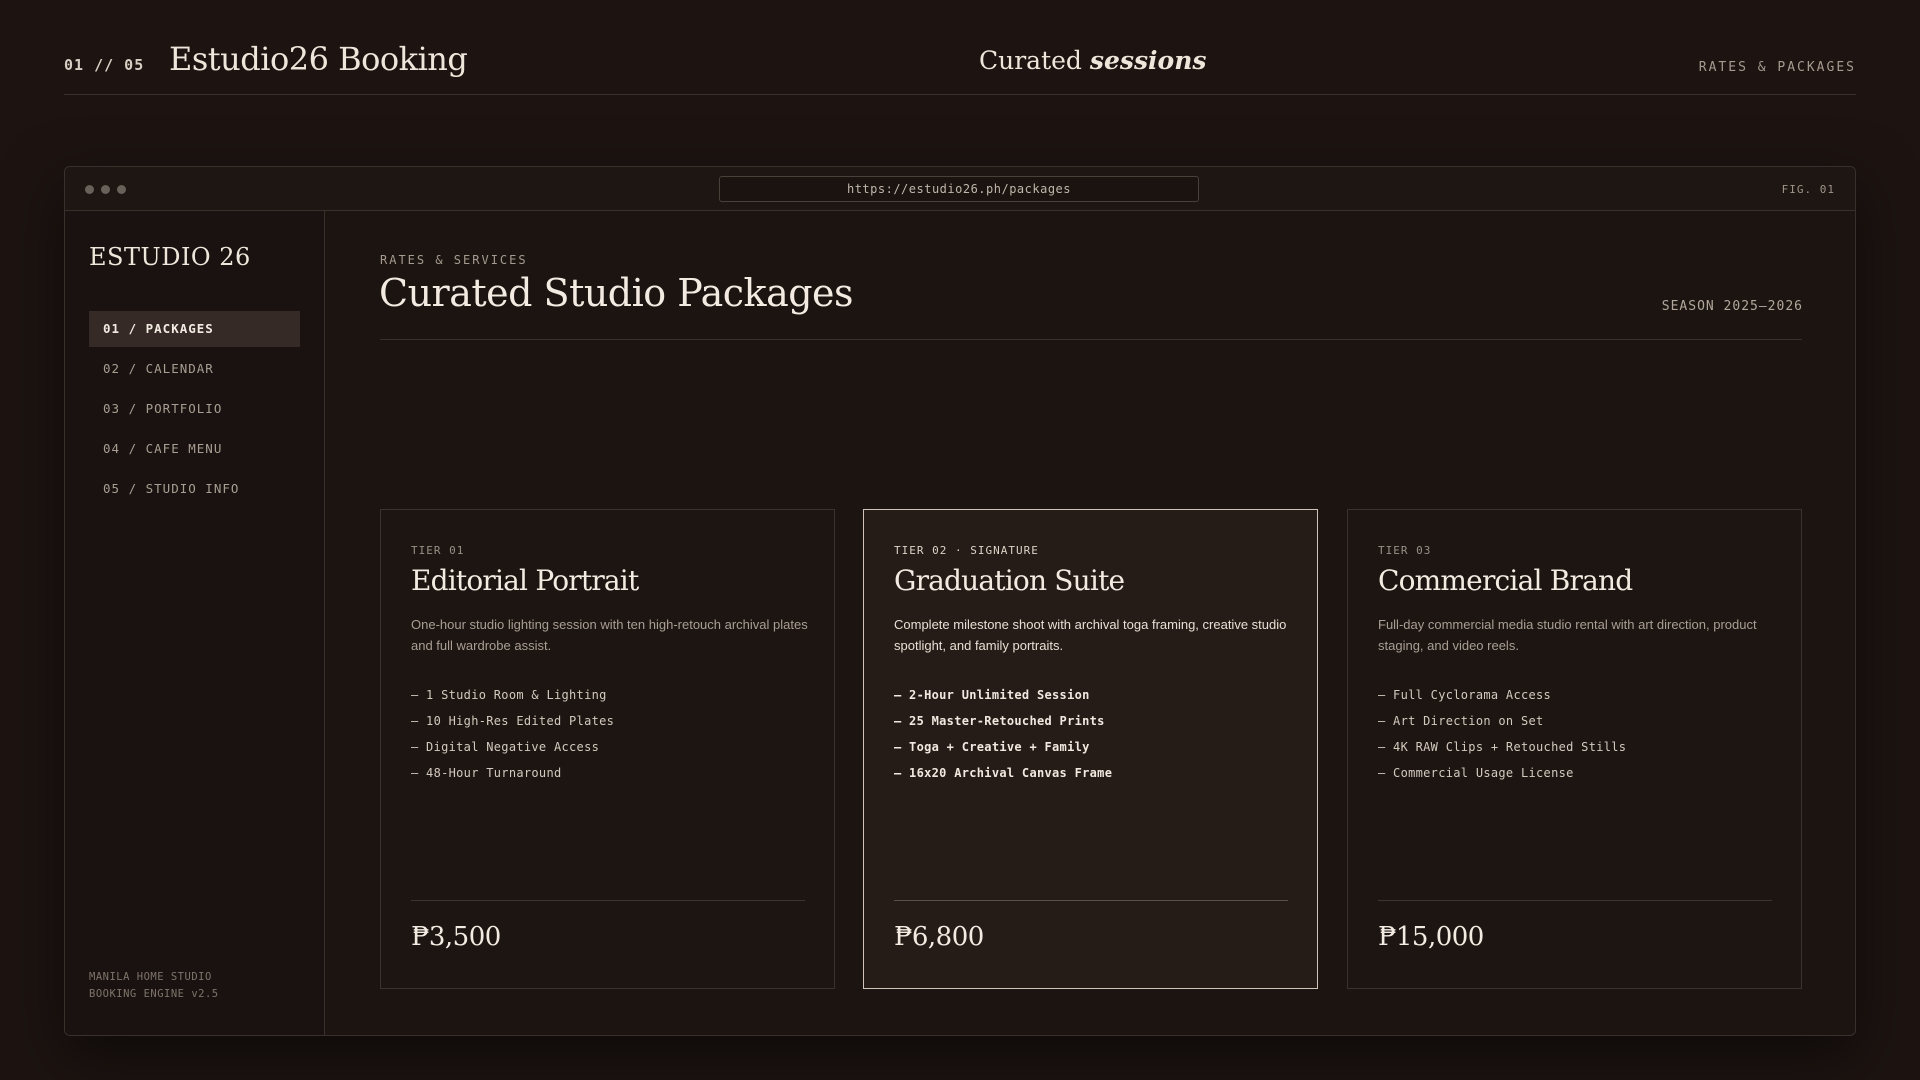 The image size is (1920, 1080). Describe the element at coordinates (999, 721) in the screenshot. I see `feature-item: — 25 Master-Retouched Prints` at that location.